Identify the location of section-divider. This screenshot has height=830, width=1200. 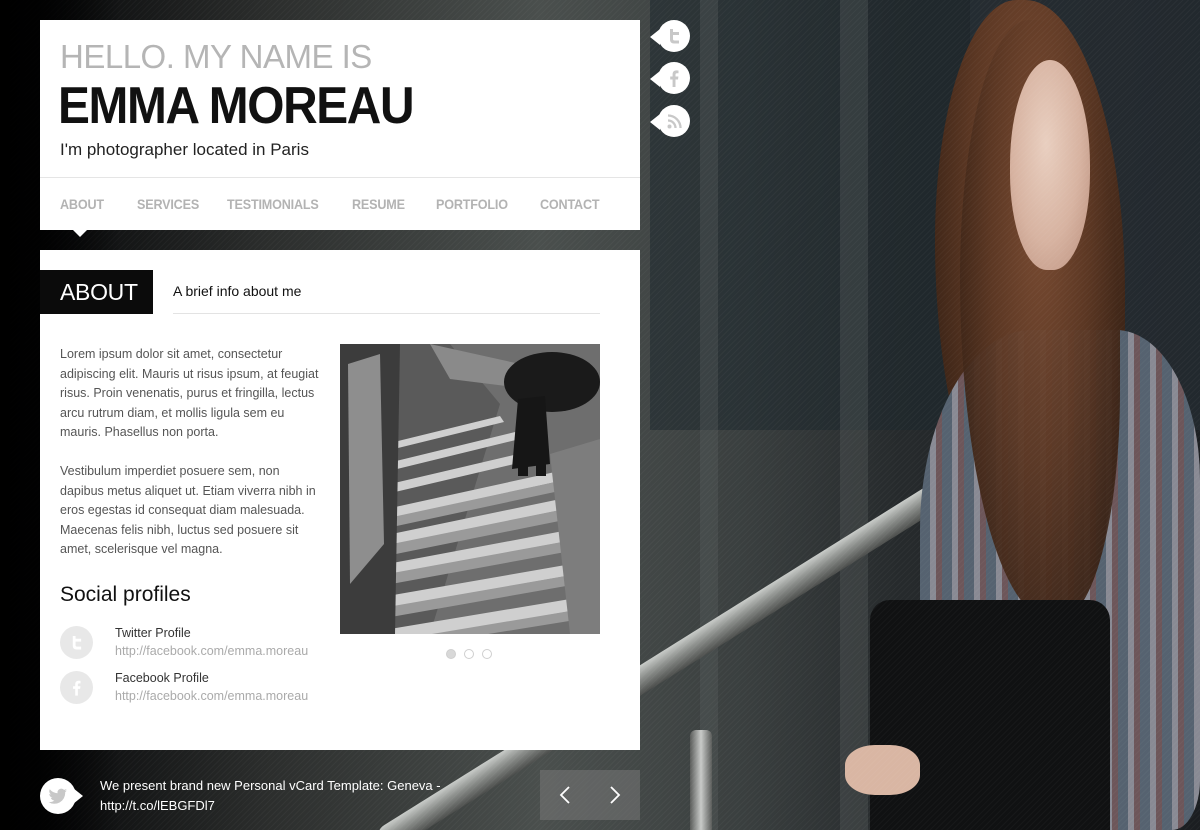
(386, 313).